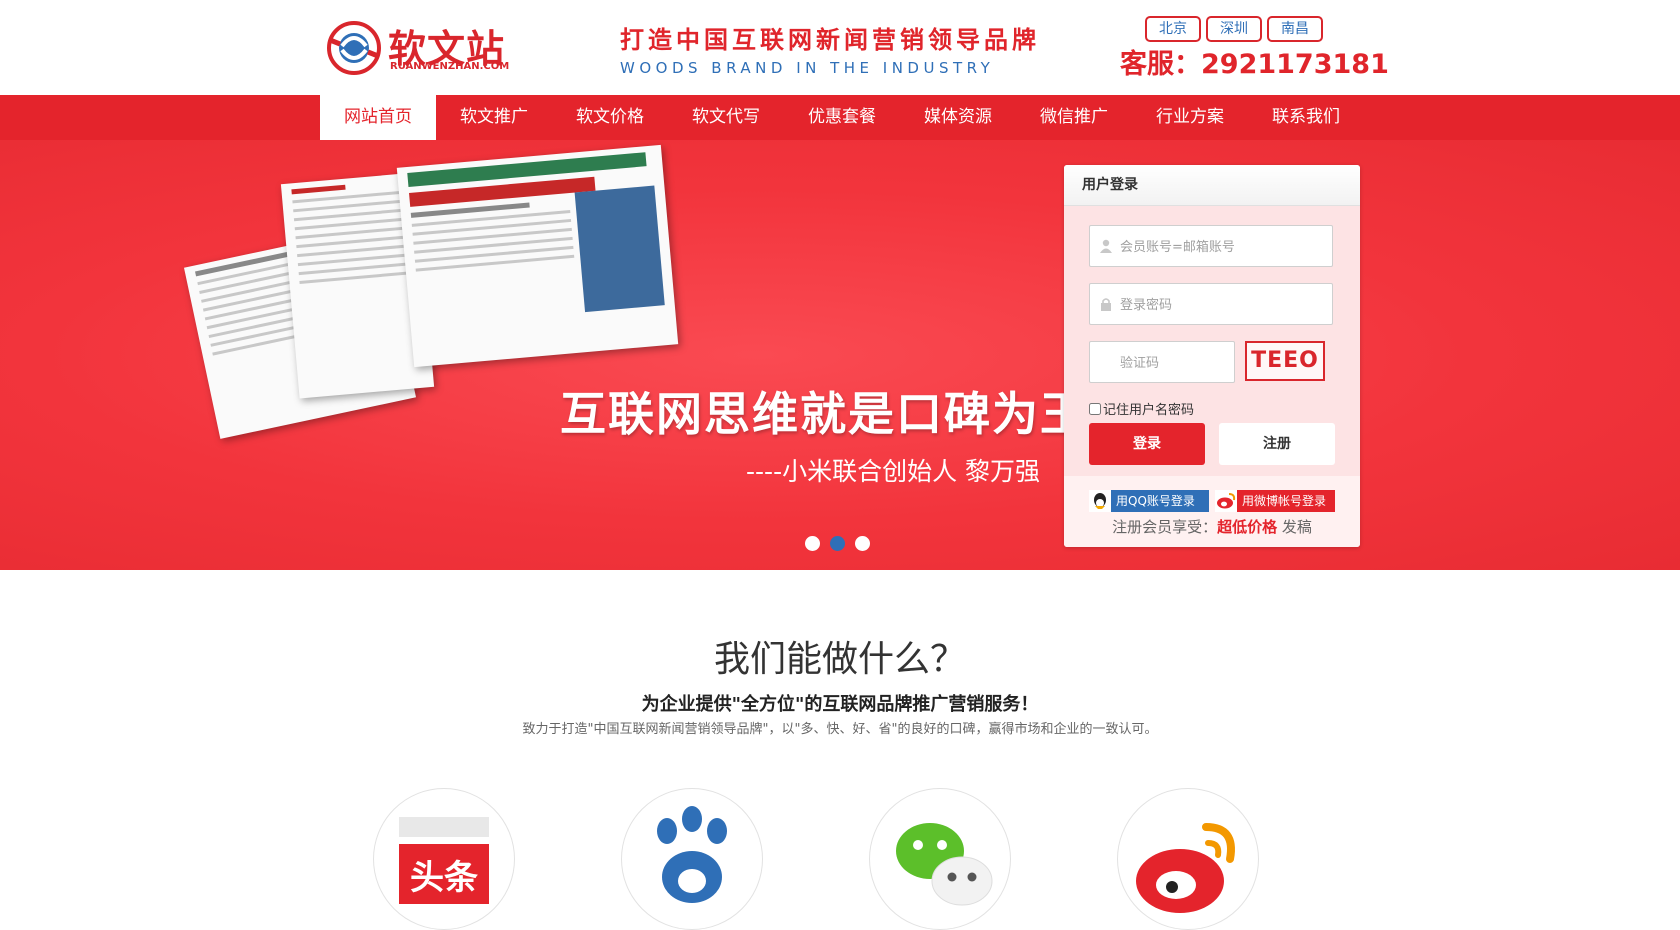 The width and height of the screenshot is (1680, 930). What do you see at coordinates (1247, 527) in the screenshot?
I see `promo-highlight: 超低价格` at bounding box center [1247, 527].